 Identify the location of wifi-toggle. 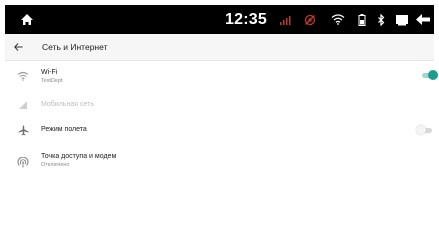
(429, 75).